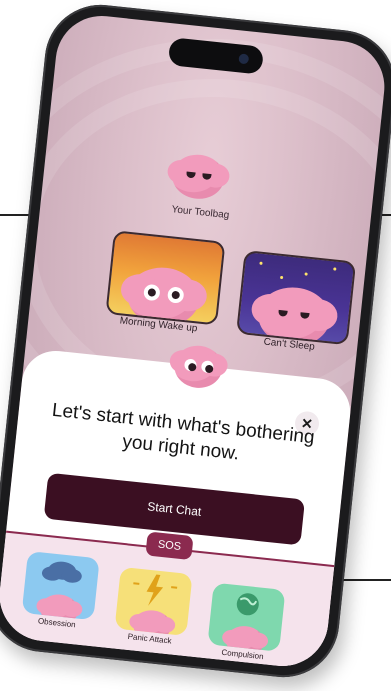 Image resolution: width=391 pixels, height=691 pixels. What do you see at coordinates (60, 586) in the screenshot?
I see `sos-tile-obsession` at bounding box center [60, 586].